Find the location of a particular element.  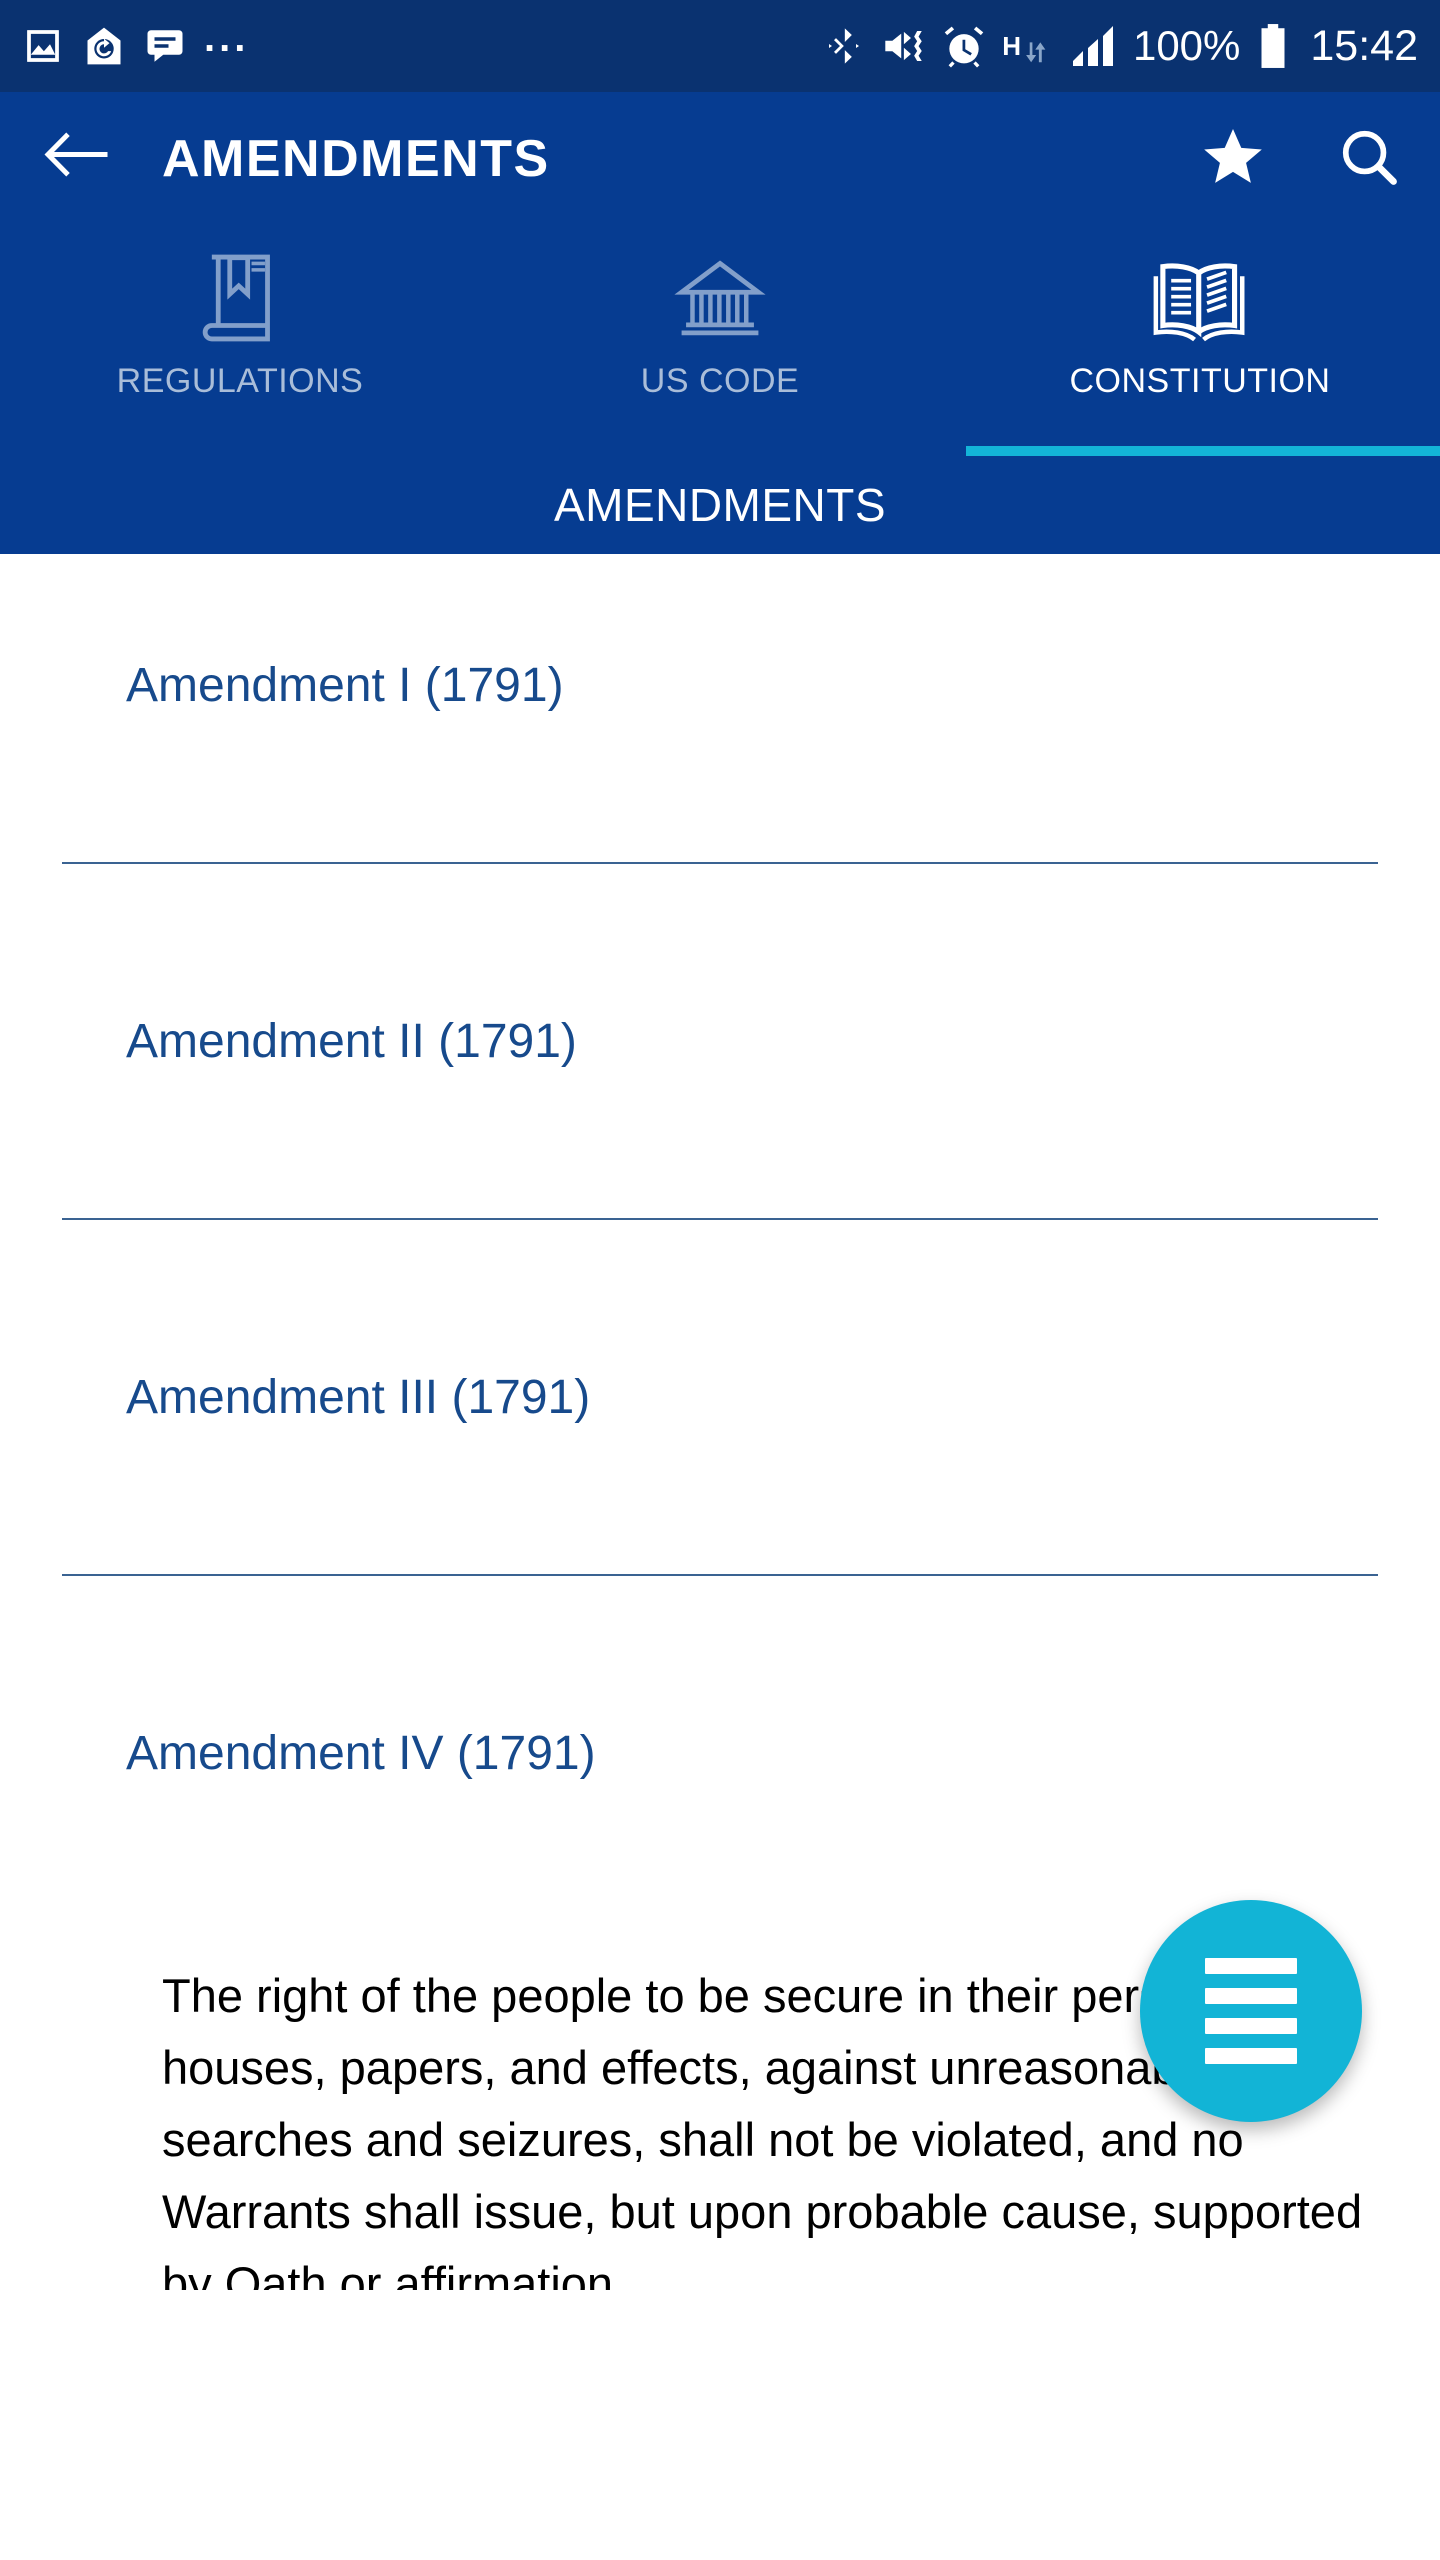

tab-constitution: CONSTITUTION is located at coordinates (1200, 341).